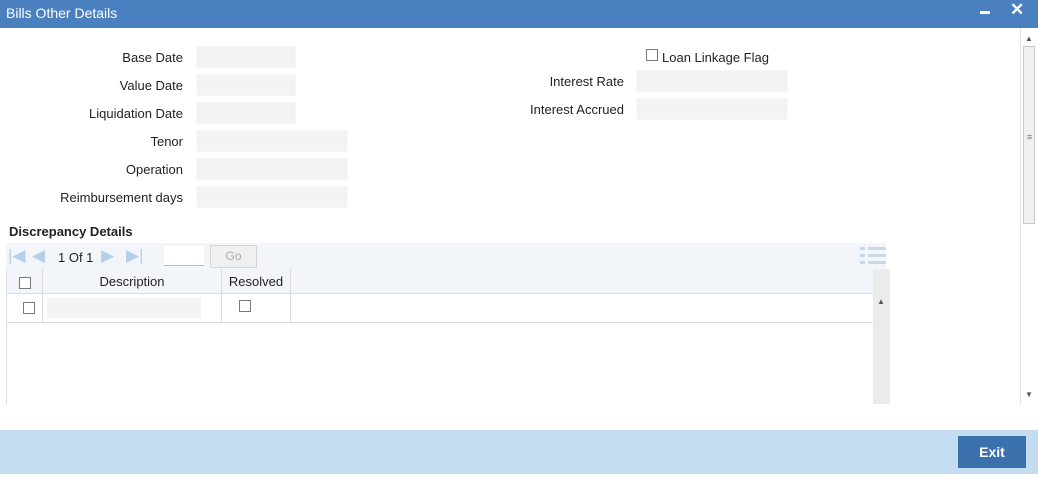 The image size is (1038, 483). What do you see at coordinates (245, 306) in the screenshot?
I see `resolved-checkbox` at bounding box center [245, 306].